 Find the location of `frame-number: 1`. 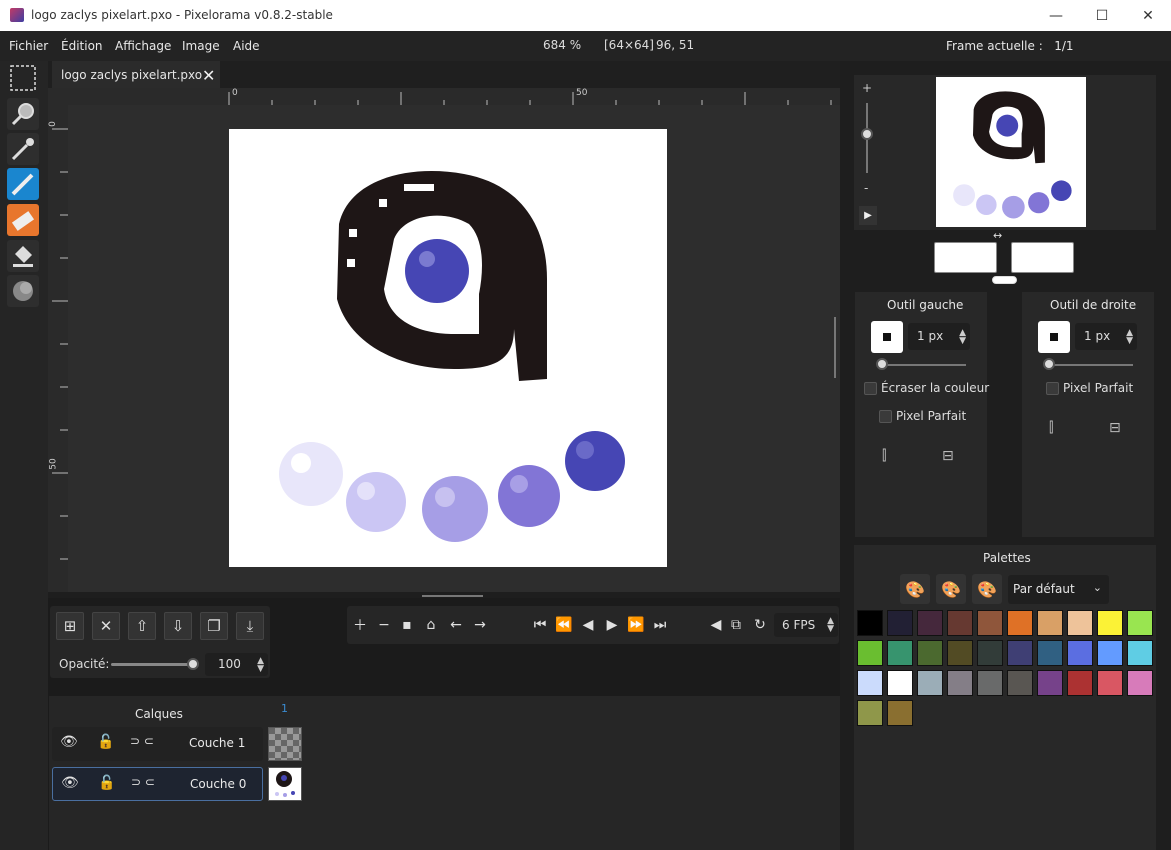

frame-number: 1 is located at coordinates (284, 708).